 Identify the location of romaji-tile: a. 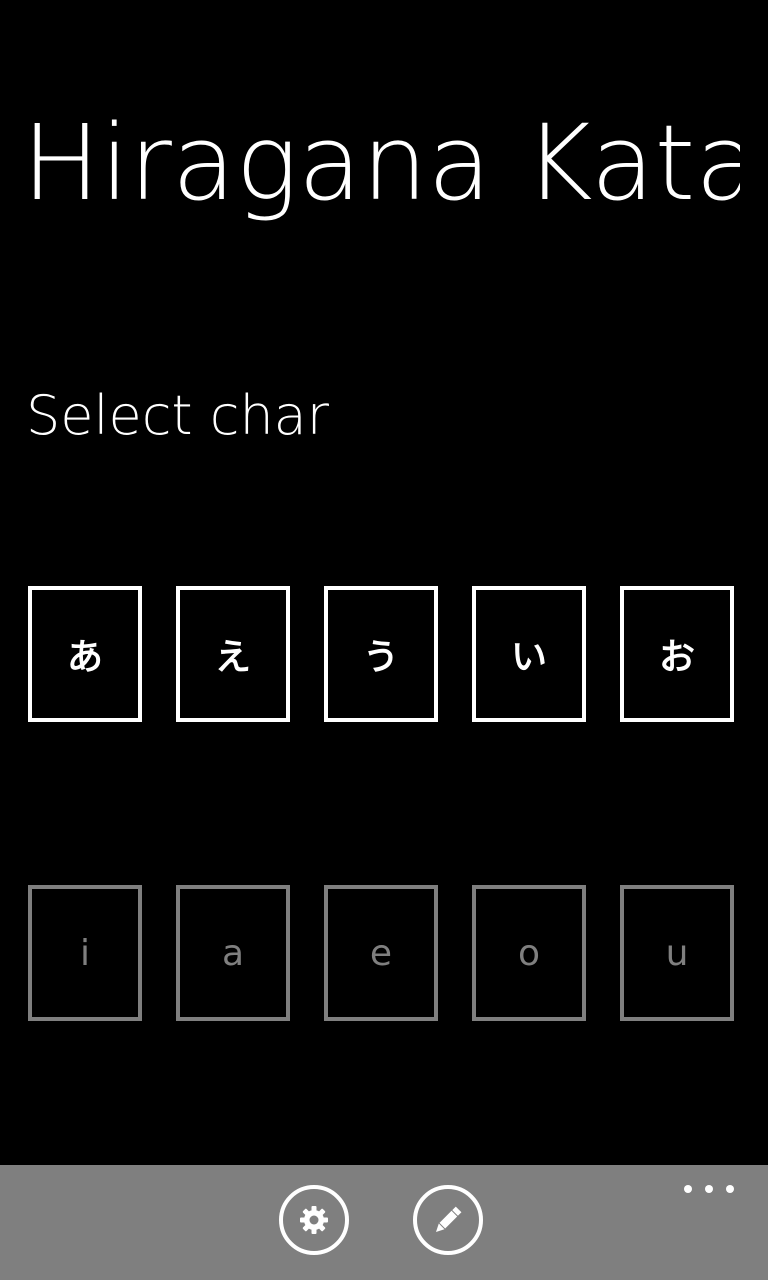
(233, 953).